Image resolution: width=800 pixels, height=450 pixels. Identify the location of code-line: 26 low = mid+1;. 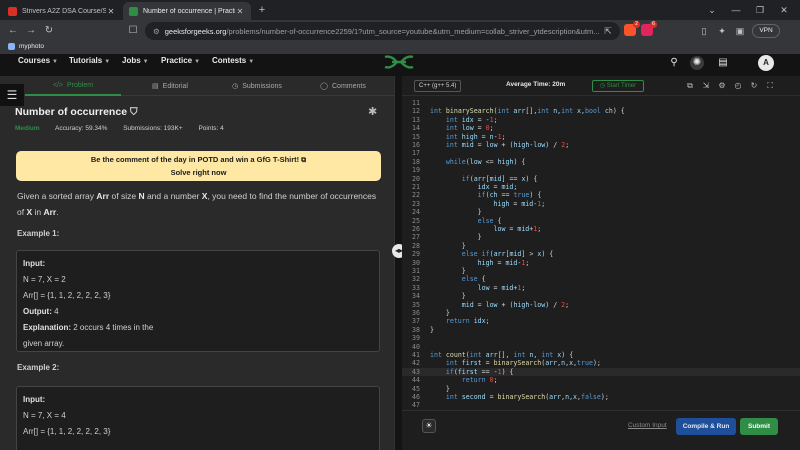
(601, 229).